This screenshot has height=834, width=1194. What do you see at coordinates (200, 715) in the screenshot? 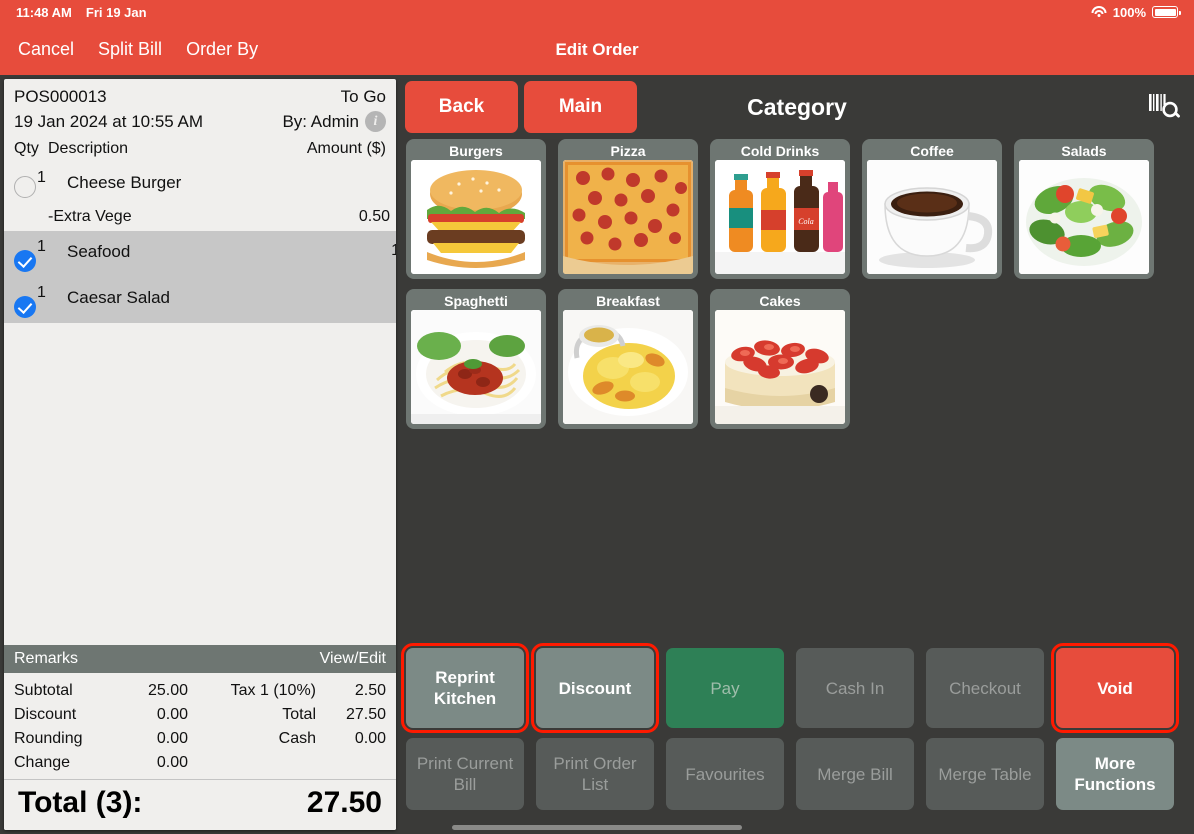
I see `totals-row: Discount 0.00 Total 27.50` at bounding box center [200, 715].